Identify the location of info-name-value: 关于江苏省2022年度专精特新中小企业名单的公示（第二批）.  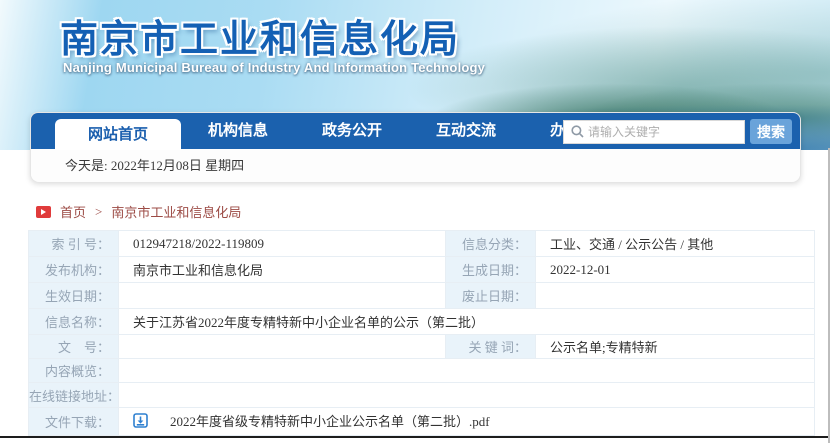
(466, 321).